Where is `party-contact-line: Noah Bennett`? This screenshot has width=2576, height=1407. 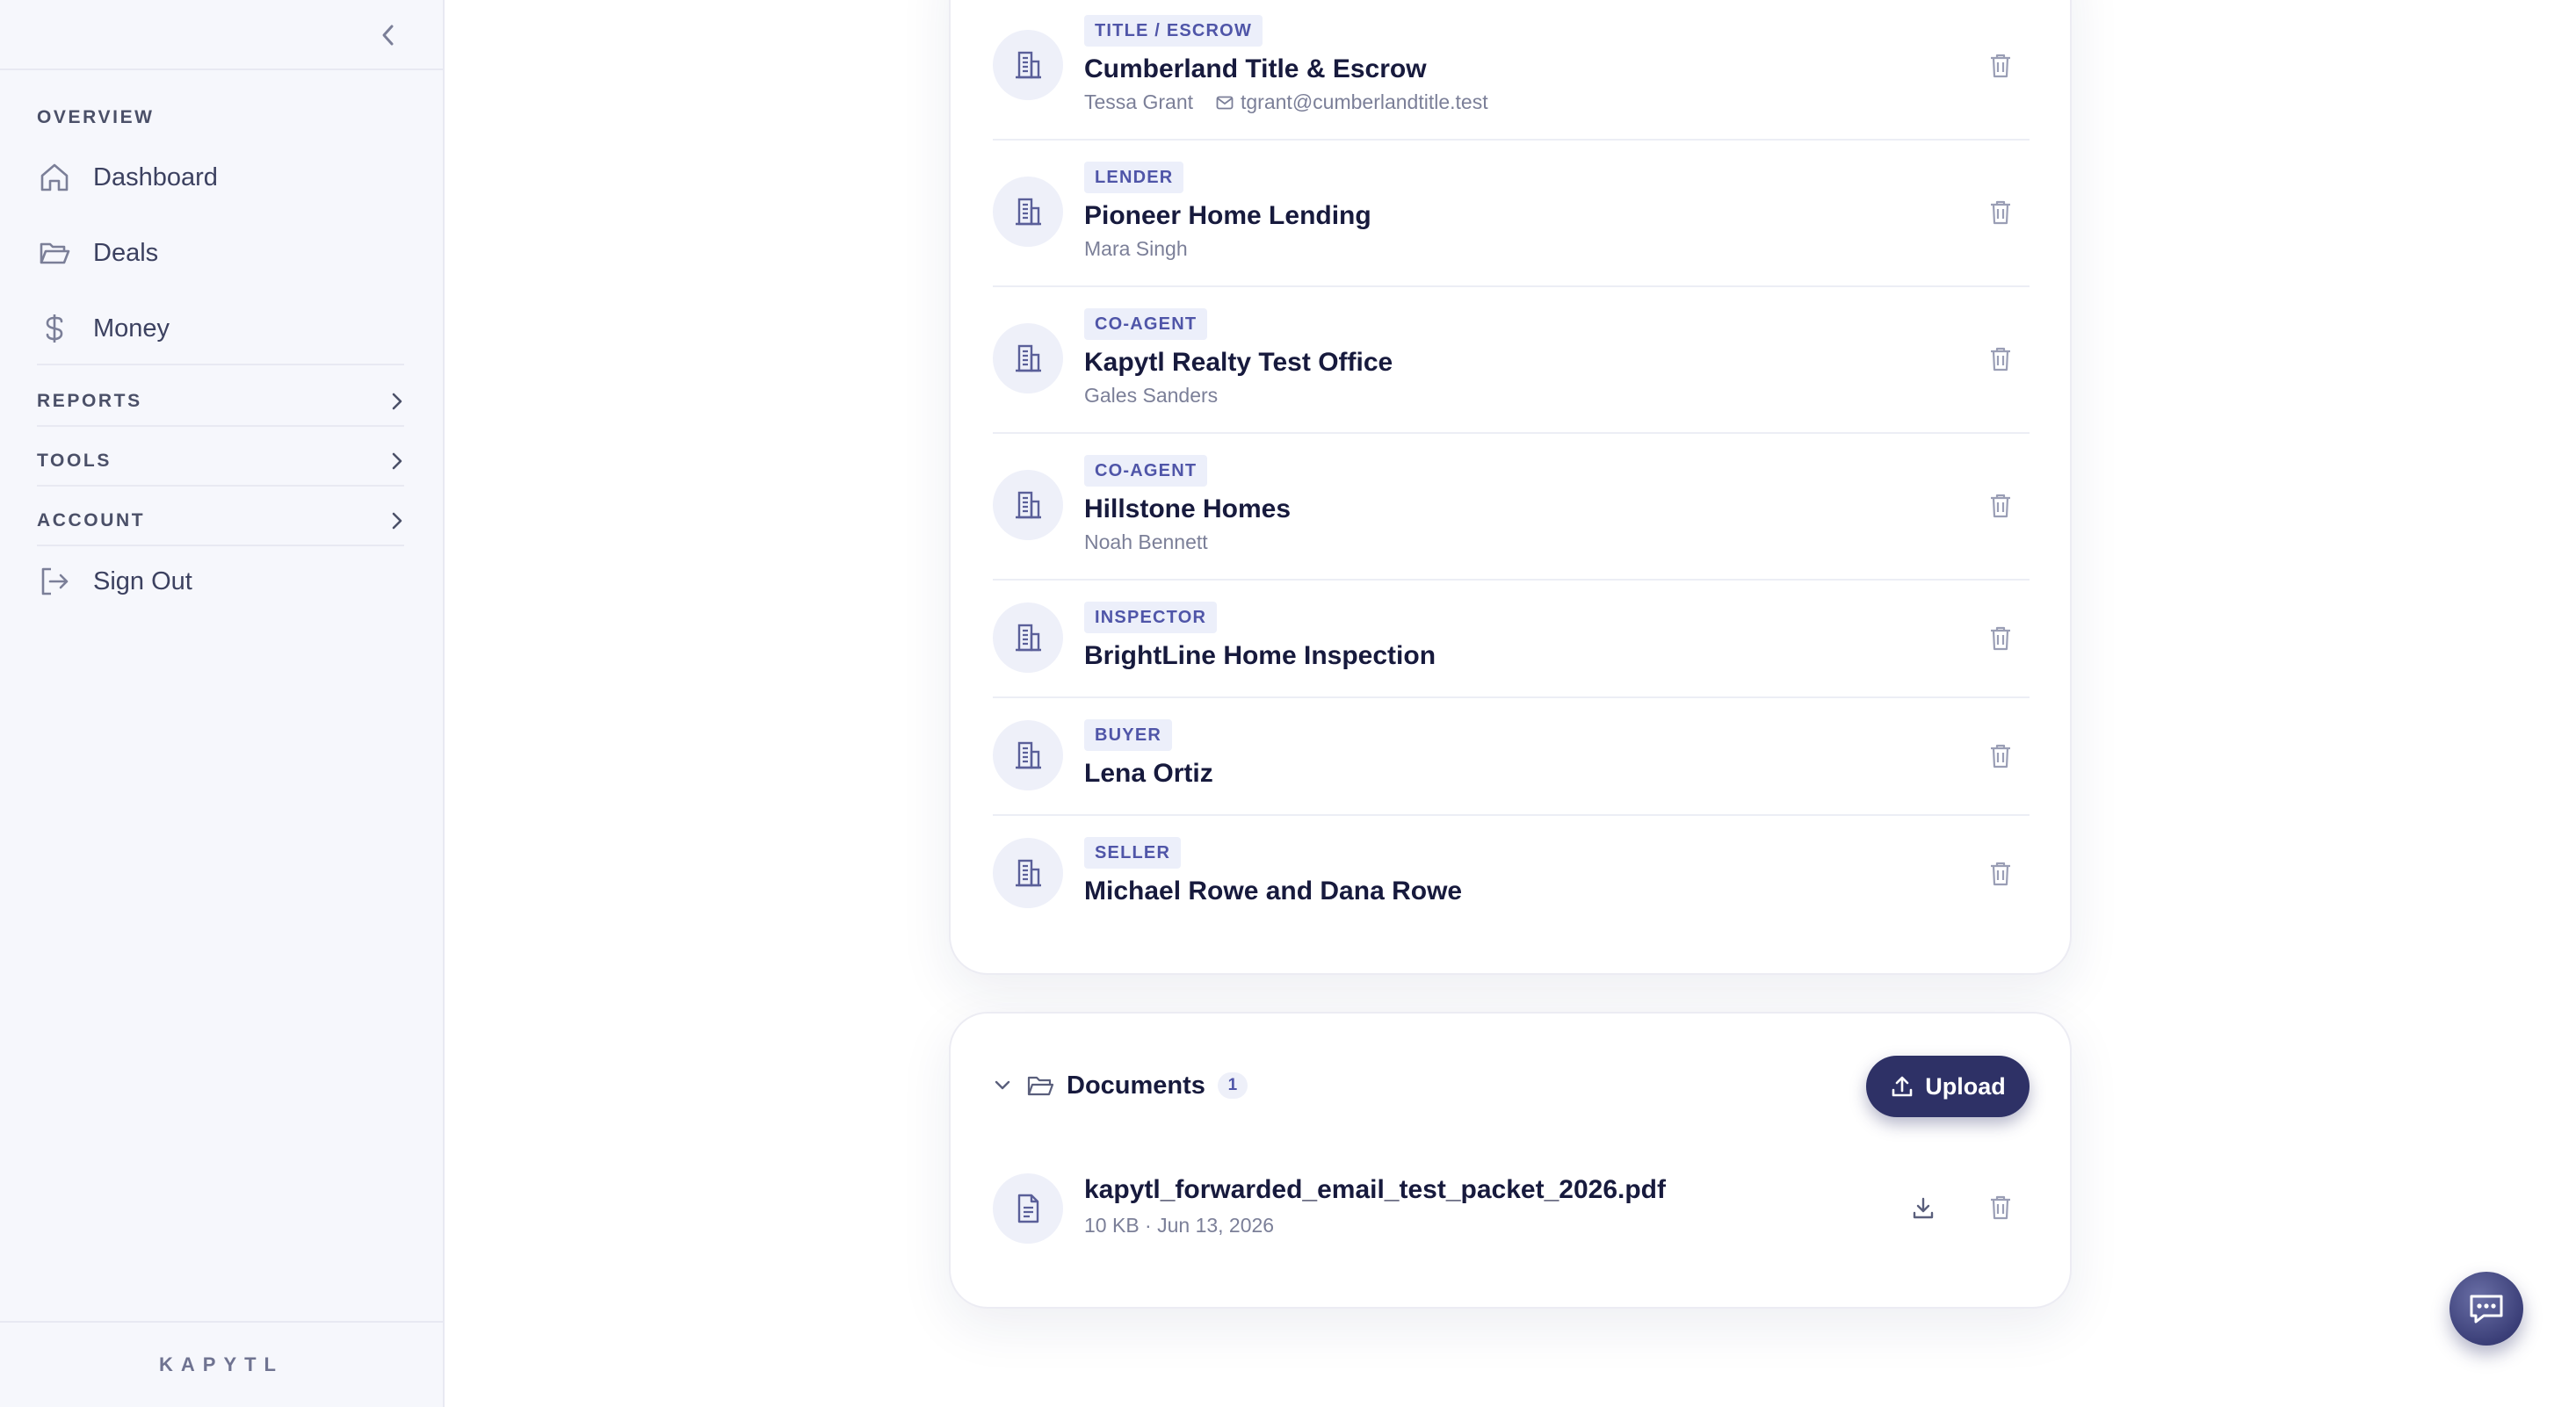 party-contact-line: Noah Bennett is located at coordinates (1146, 542).